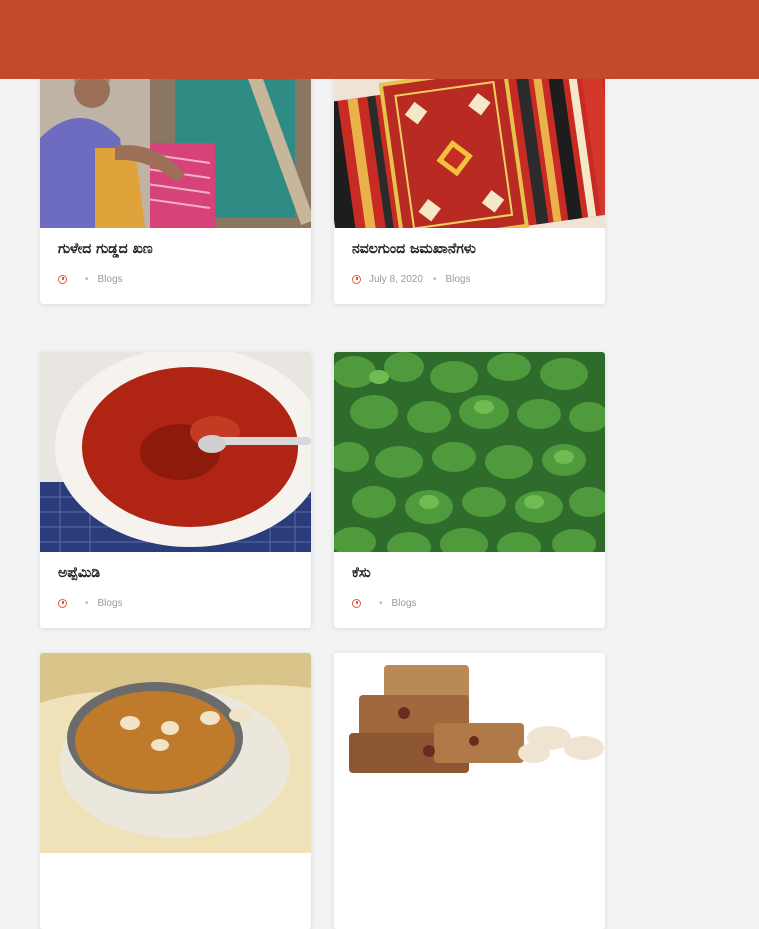 Image resolution: width=759 pixels, height=929 pixels. What do you see at coordinates (178, 573) in the screenshot?
I see `card-title: ಅಪ್ಪೆಮಿಡಿ` at bounding box center [178, 573].